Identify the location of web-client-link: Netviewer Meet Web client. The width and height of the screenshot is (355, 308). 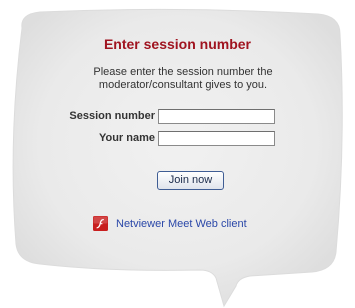
(170, 223).